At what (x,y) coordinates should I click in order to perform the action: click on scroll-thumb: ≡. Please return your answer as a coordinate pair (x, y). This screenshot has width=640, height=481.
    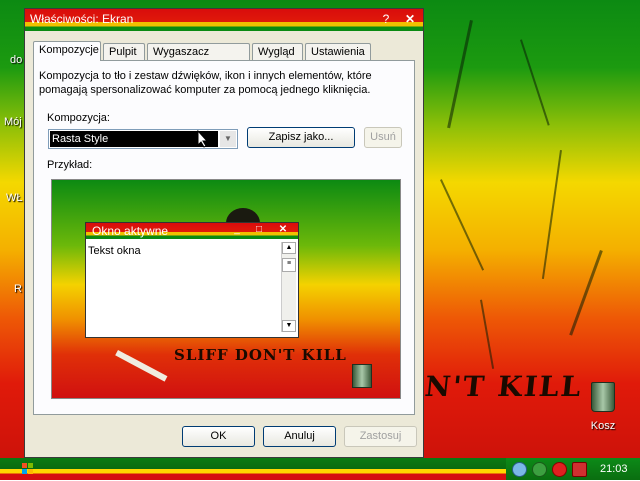
    Looking at the image, I should click on (289, 265).